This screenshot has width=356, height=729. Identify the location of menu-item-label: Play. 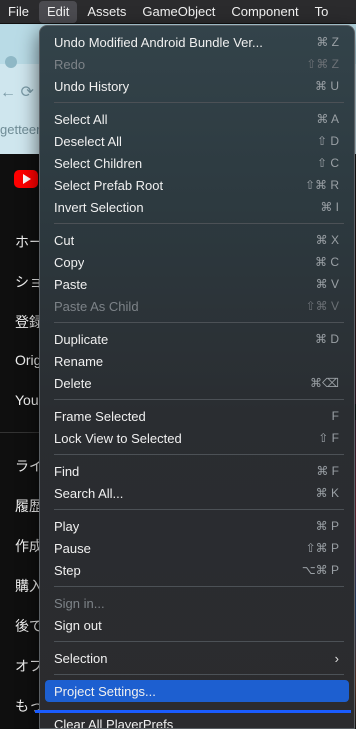
(67, 526).